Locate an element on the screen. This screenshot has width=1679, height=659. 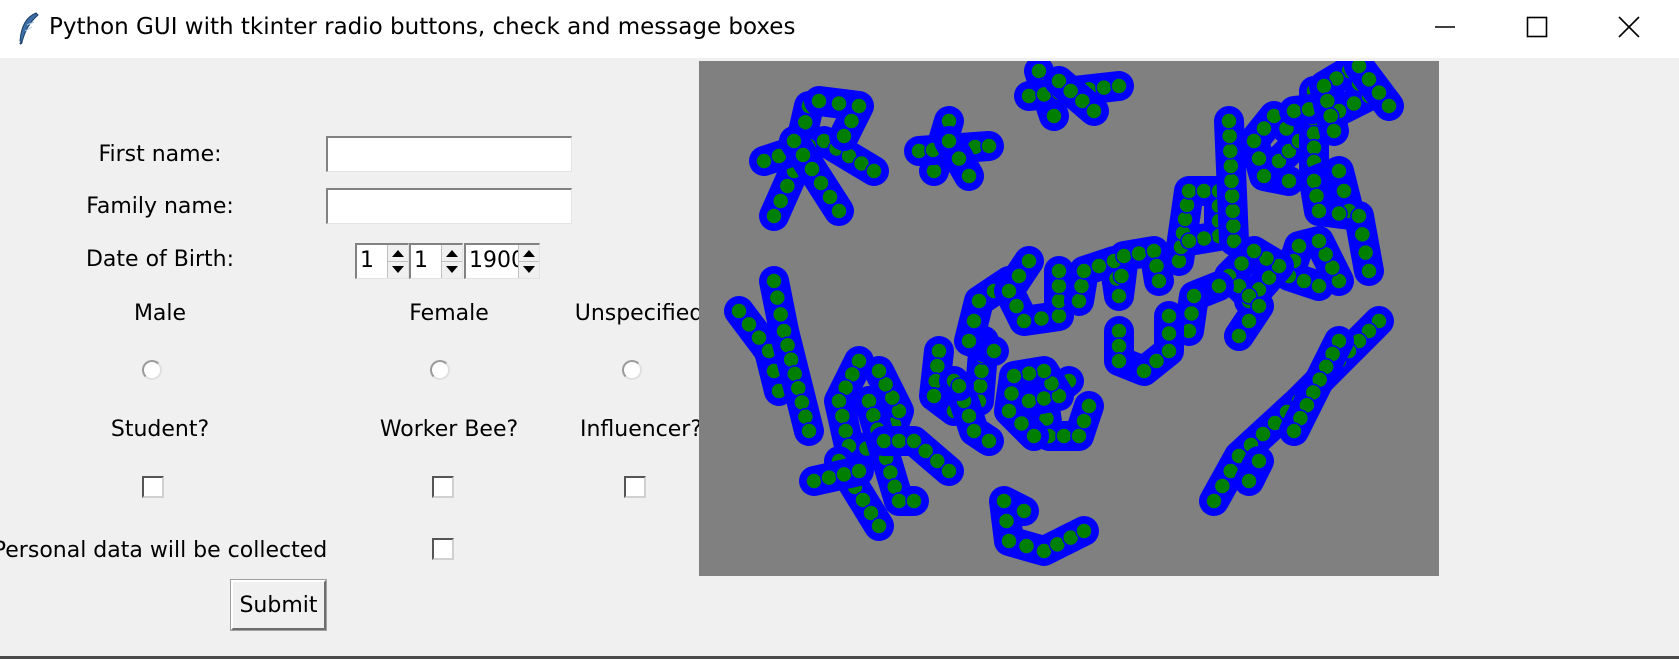
consent-checkbox is located at coordinates (443, 549).